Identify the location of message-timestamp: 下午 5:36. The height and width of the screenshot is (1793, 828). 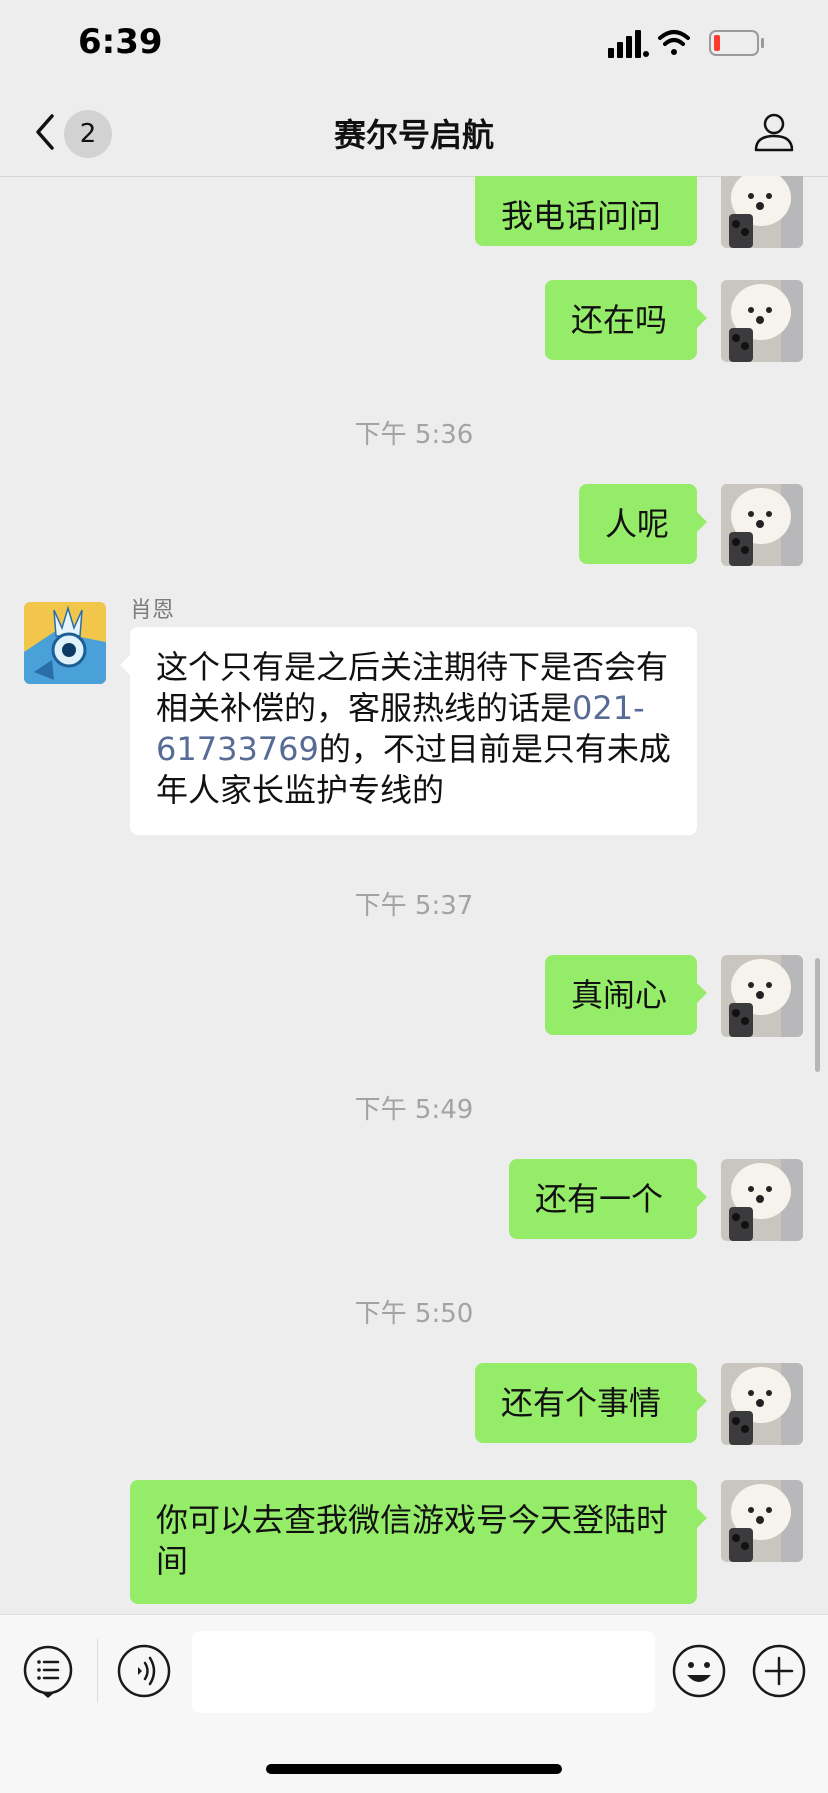
(414, 435).